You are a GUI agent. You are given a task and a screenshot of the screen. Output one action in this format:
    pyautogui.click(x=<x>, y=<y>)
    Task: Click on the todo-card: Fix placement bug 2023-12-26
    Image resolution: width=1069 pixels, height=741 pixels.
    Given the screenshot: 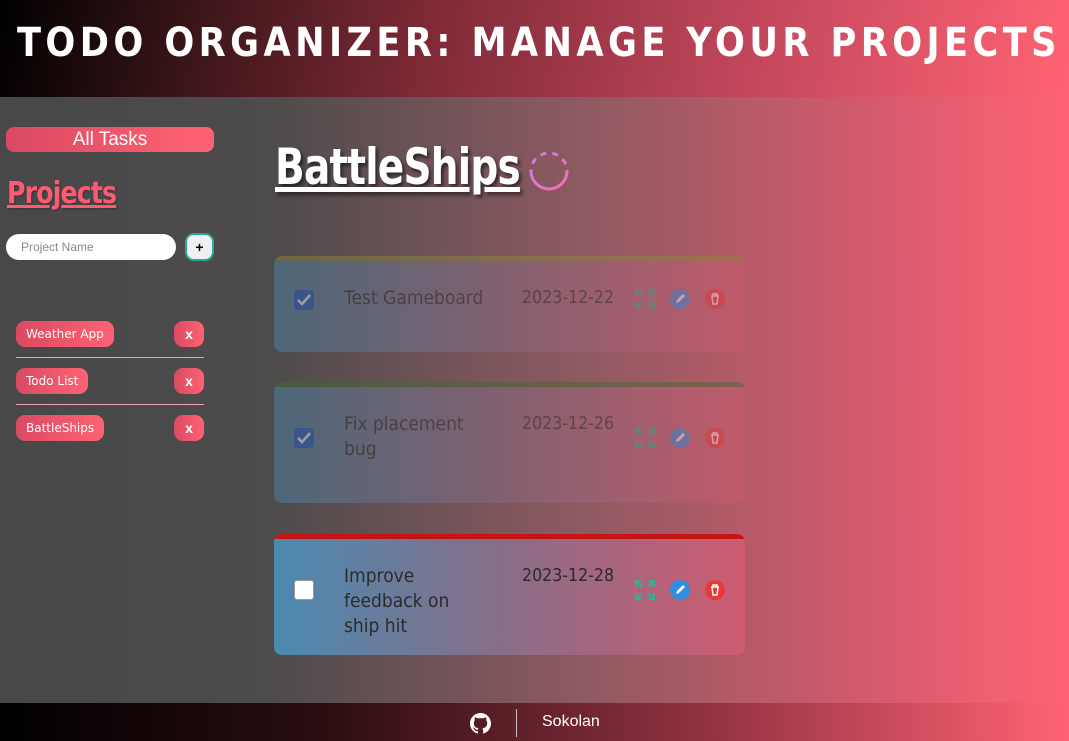 What is the action you would take?
    pyautogui.click(x=509, y=442)
    